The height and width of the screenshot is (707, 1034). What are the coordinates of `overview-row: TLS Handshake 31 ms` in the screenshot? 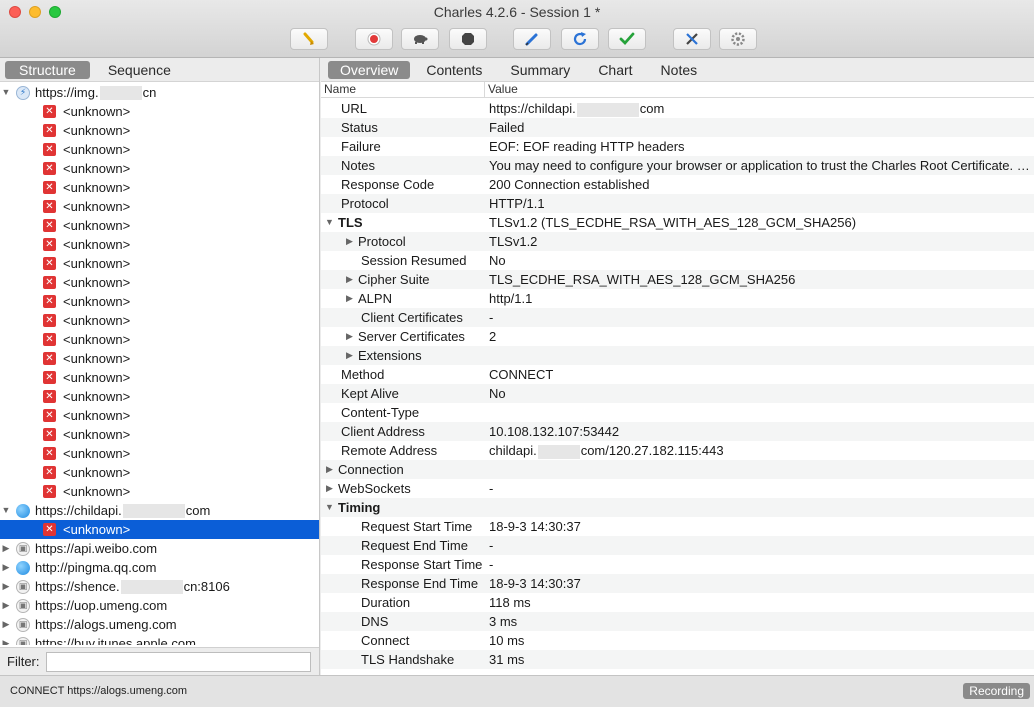 It's located at (677, 659).